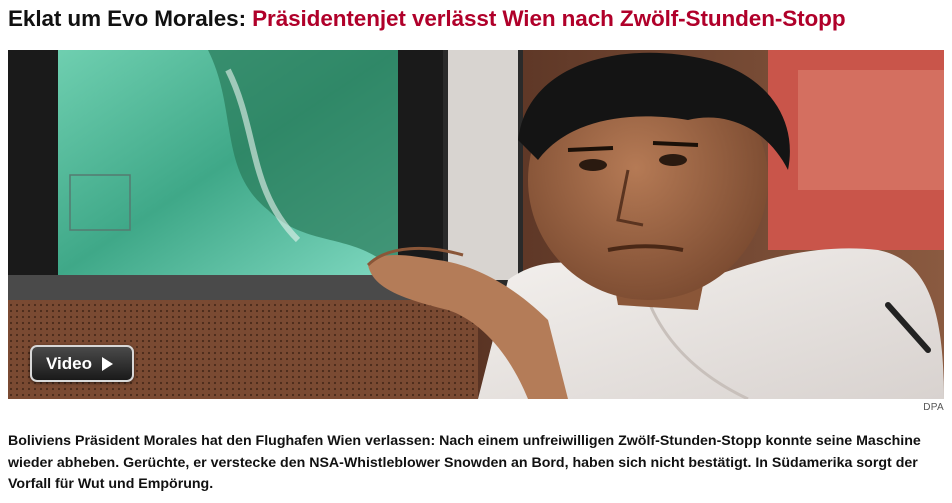  I want to click on video-button: Video, so click(82, 363).